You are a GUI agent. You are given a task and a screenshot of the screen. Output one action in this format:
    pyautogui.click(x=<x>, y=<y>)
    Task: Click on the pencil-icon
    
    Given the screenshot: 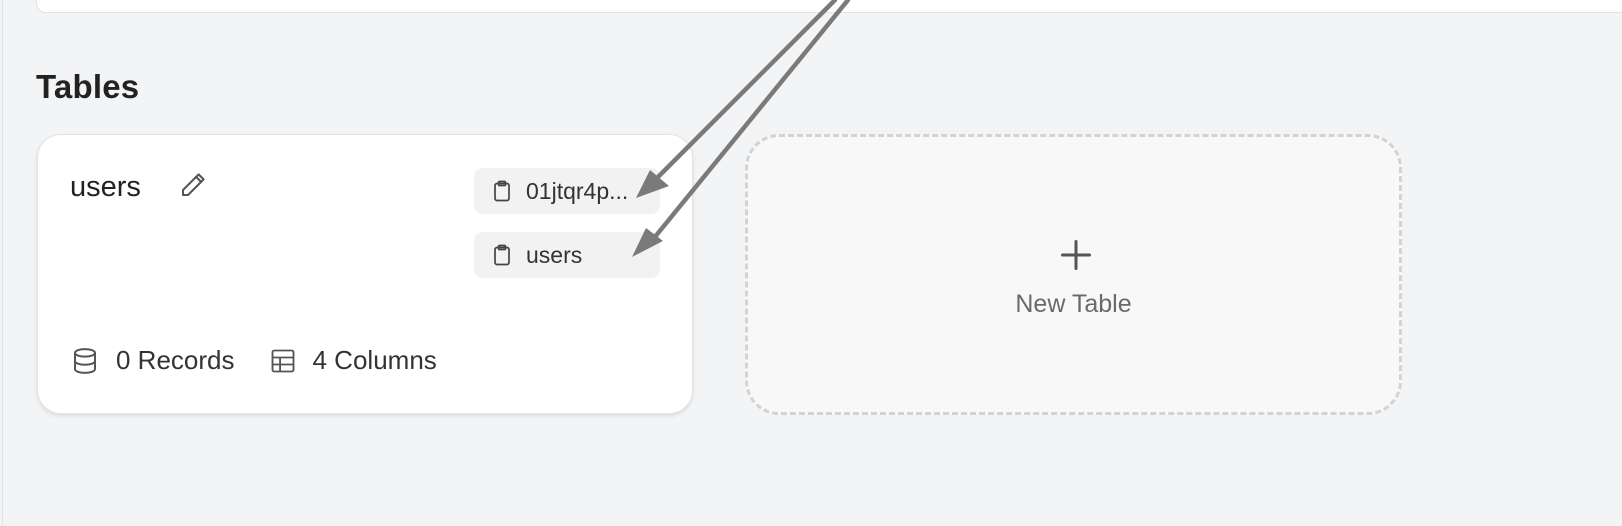 What is the action you would take?
    pyautogui.click(x=193, y=184)
    